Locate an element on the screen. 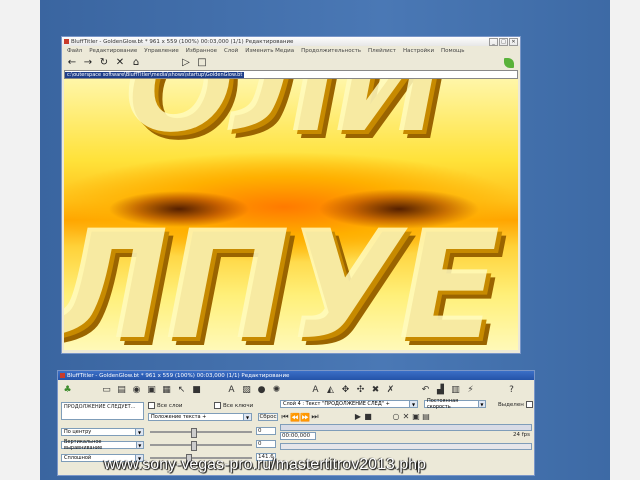 The image size is (640, 480). cross-icon: ✗ is located at coordinates (390, 390).